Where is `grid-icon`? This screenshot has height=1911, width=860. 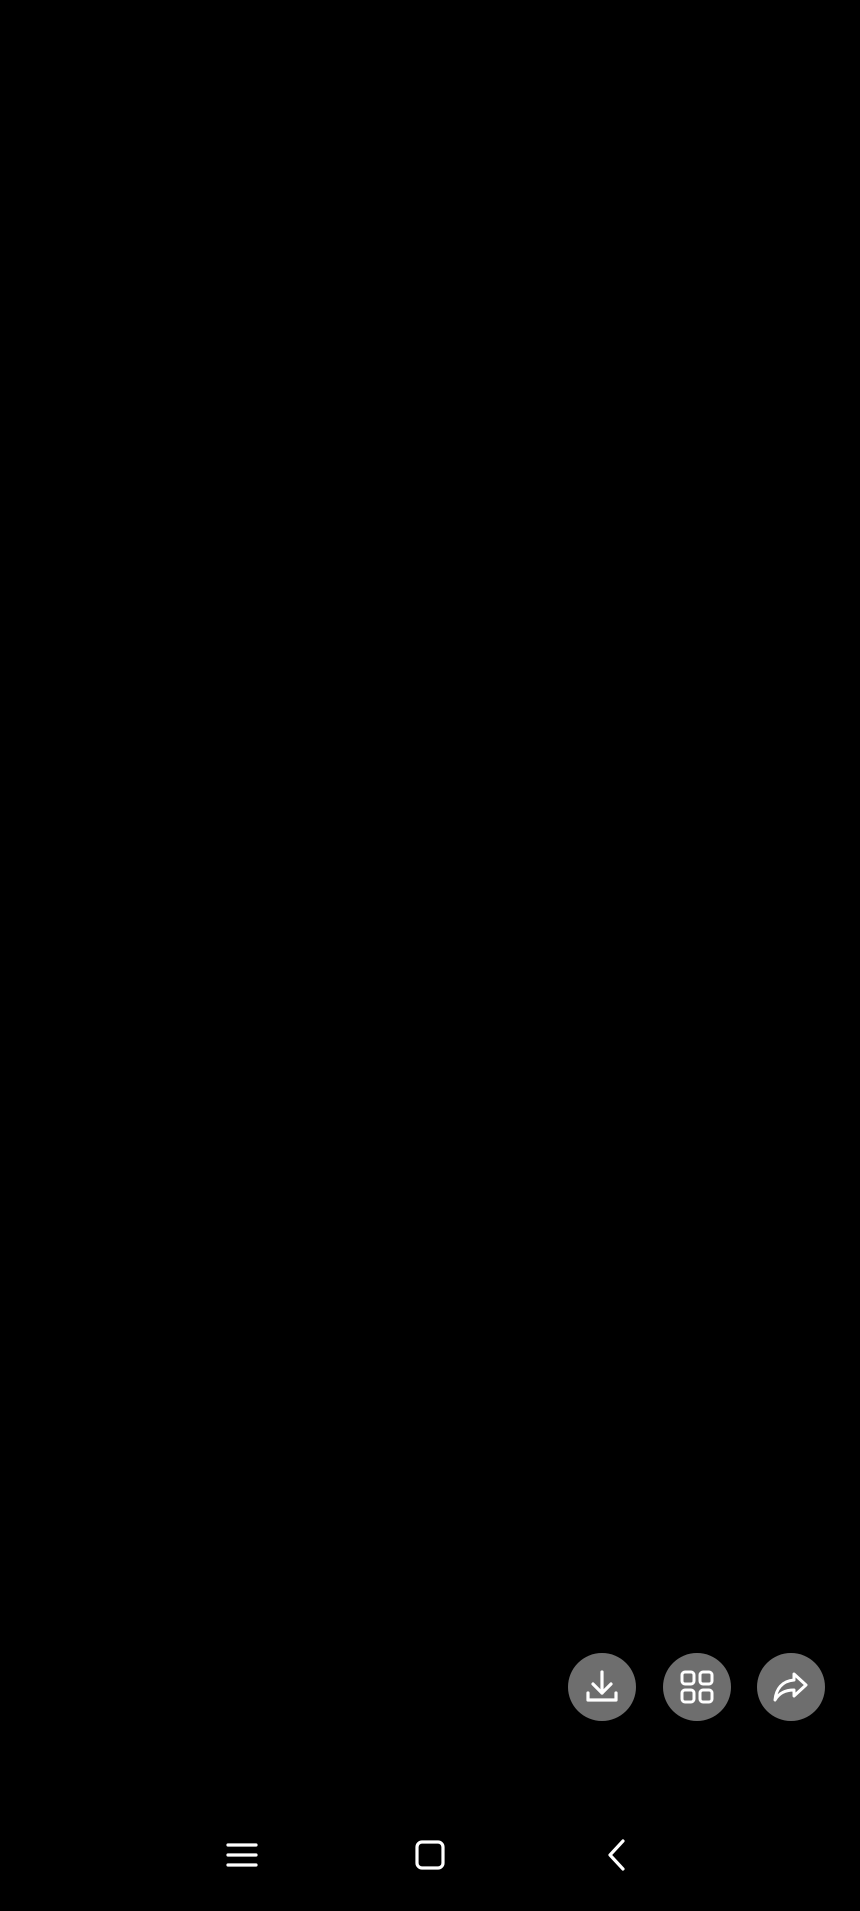 grid-icon is located at coordinates (697, 1687).